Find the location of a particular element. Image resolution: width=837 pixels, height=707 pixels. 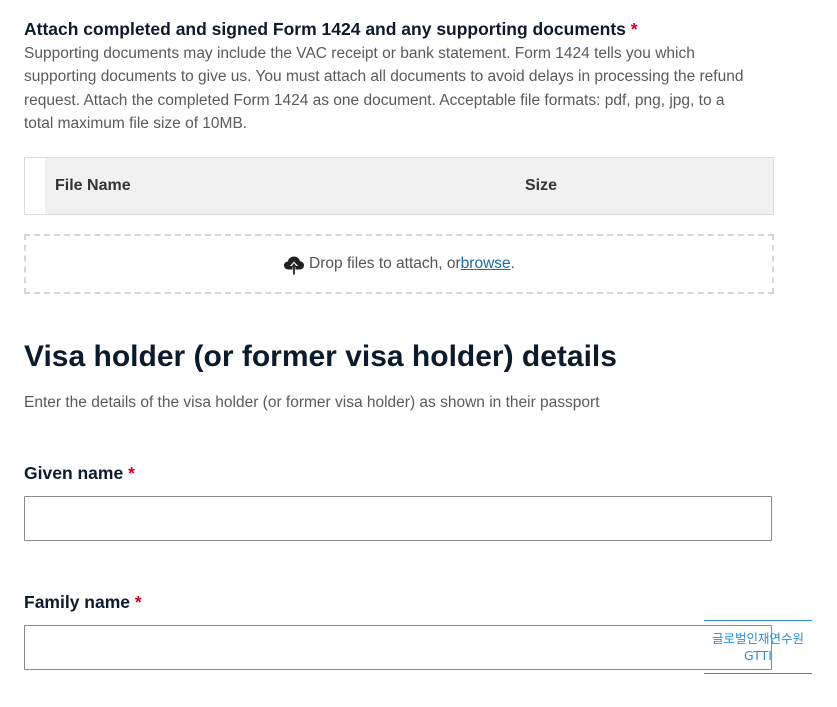

file-dropzone: Drop files to attach, or browse . is located at coordinates (399, 264).